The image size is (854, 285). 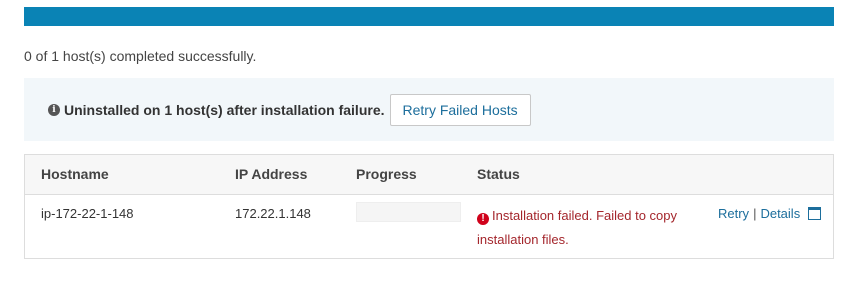 What do you see at coordinates (271, 174) in the screenshot?
I see `column-header-ip-address: IP Address` at bounding box center [271, 174].